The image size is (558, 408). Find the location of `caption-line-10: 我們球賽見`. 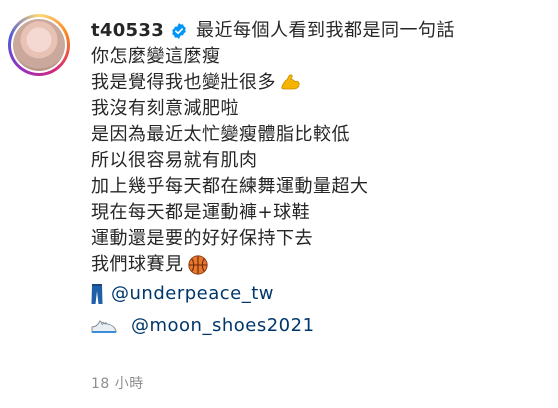

caption-line-10: 我們球賽見 is located at coordinates (321, 265).